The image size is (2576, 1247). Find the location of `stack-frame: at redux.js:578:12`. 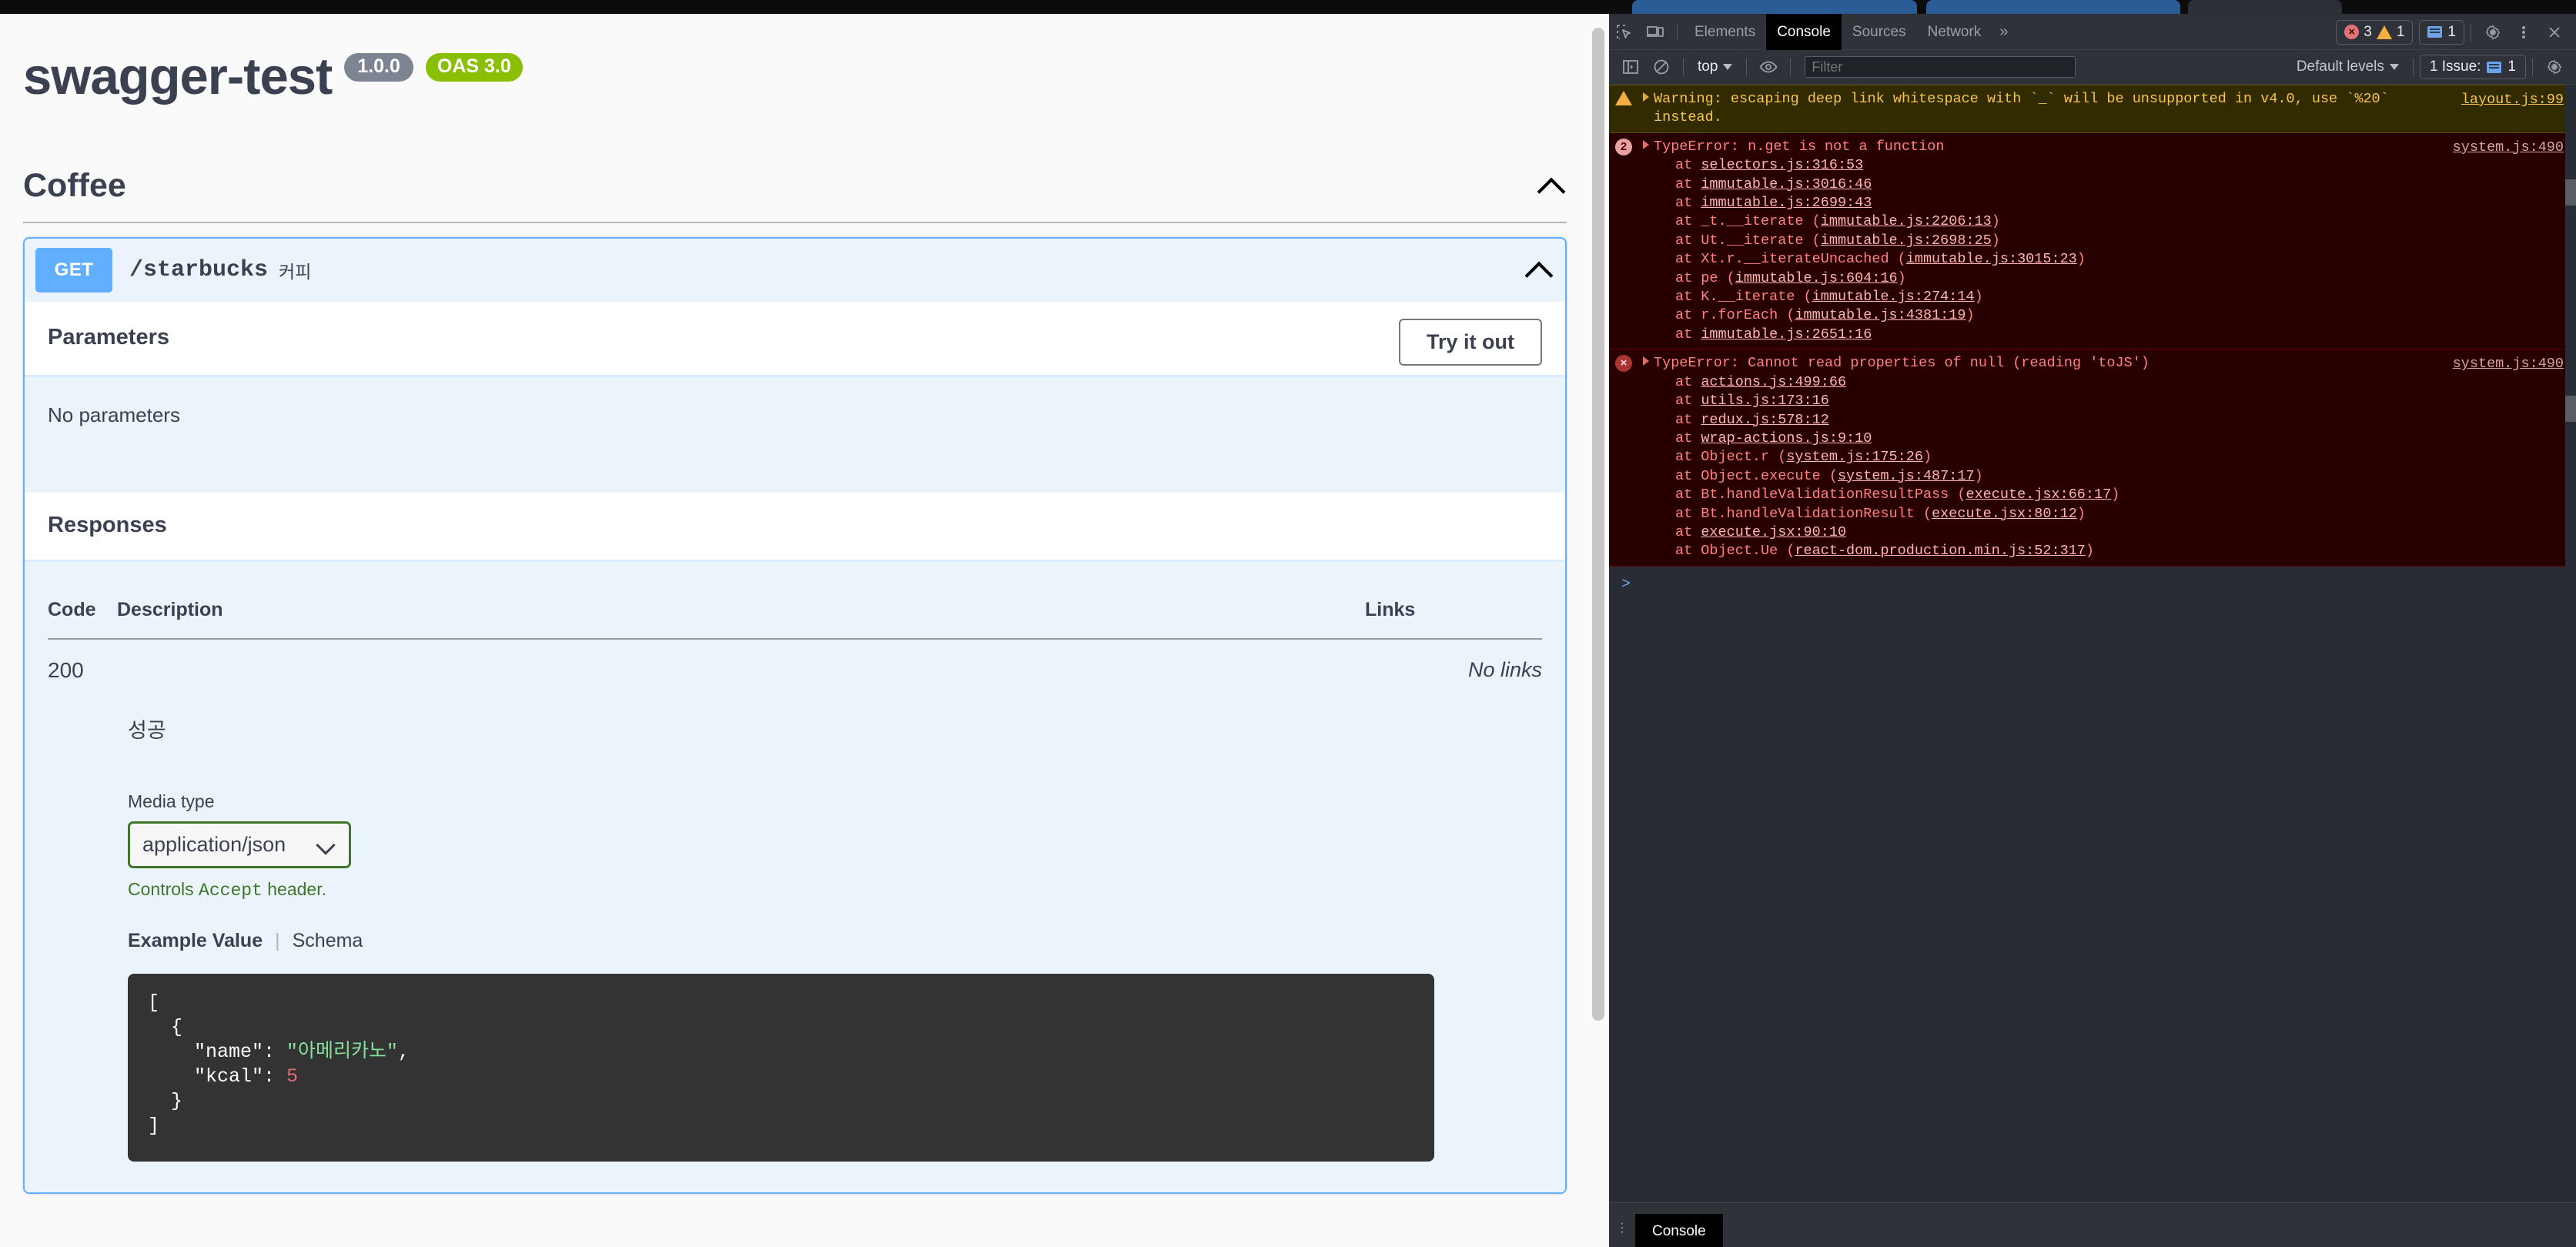

stack-frame: at redux.js:578:12 is located at coordinates (2111, 420).